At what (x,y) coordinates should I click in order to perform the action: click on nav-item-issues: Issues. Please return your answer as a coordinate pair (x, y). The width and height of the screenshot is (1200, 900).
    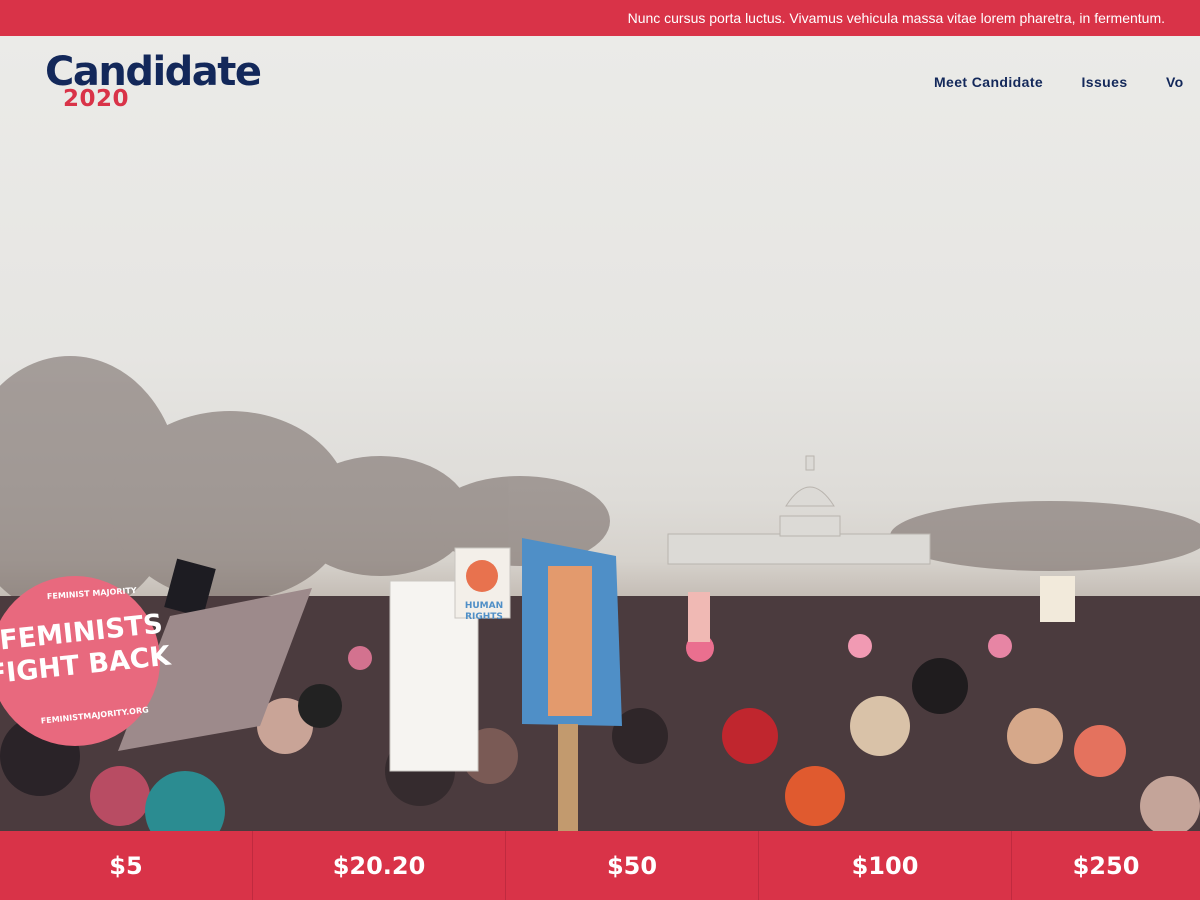
    Looking at the image, I should click on (1105, 82).